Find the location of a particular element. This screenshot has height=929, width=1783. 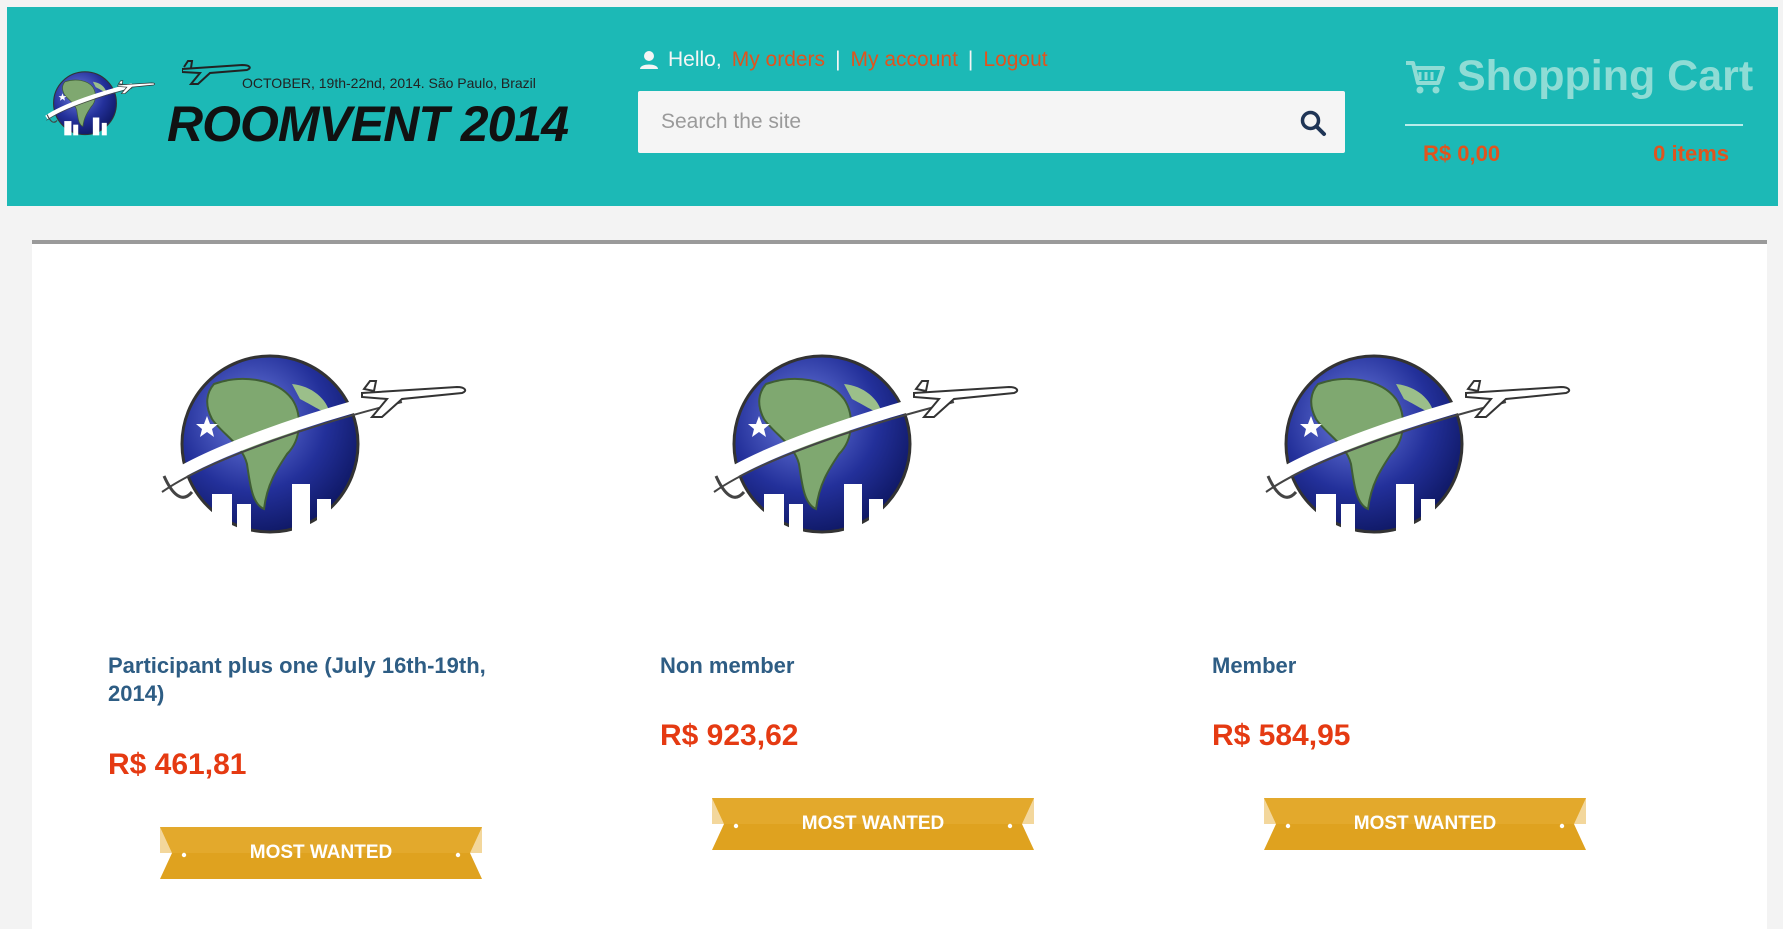

cart-title: Shopping Cart is located at coordinates (1579, 76).